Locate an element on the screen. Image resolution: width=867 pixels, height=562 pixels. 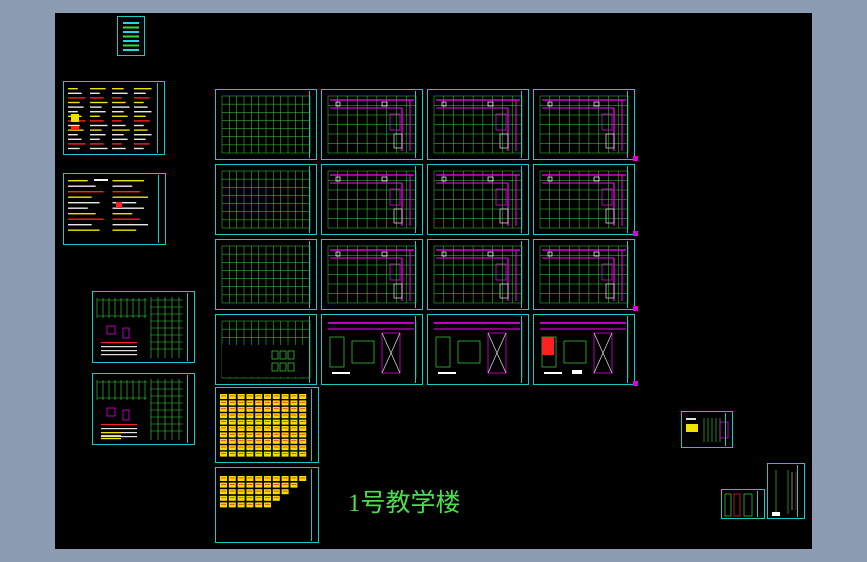
design-notes-sheet is located at coordinates (114, 209).